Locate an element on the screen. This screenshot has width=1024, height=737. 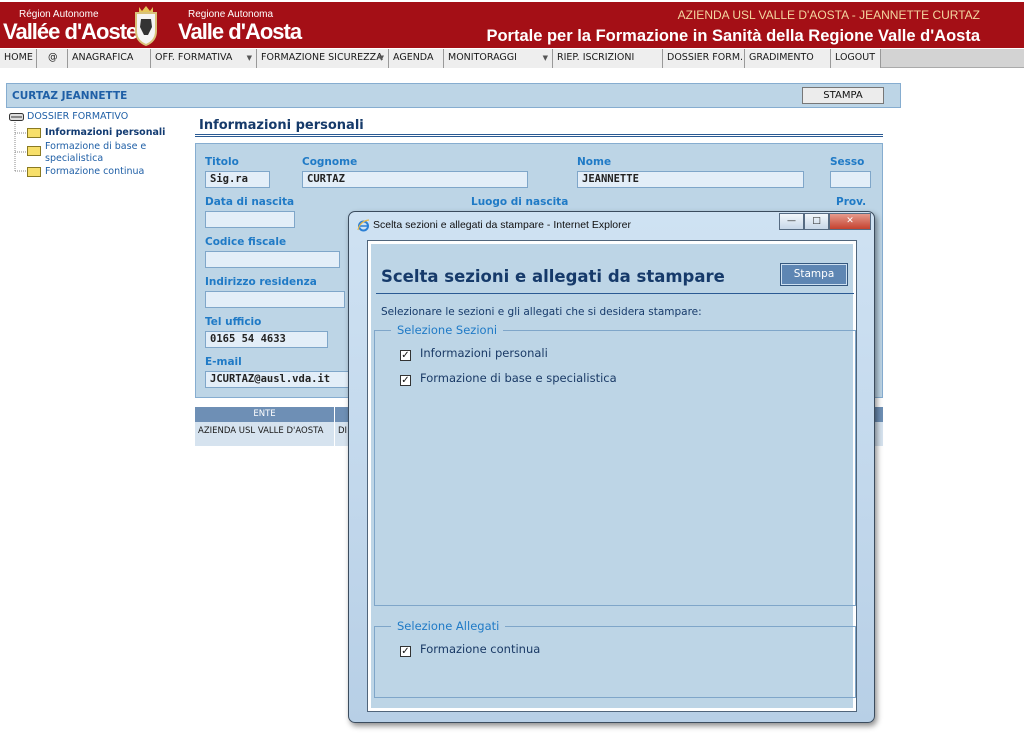
user-name: CURTAZ JEANNETTE is located at coordinates (70, 96).